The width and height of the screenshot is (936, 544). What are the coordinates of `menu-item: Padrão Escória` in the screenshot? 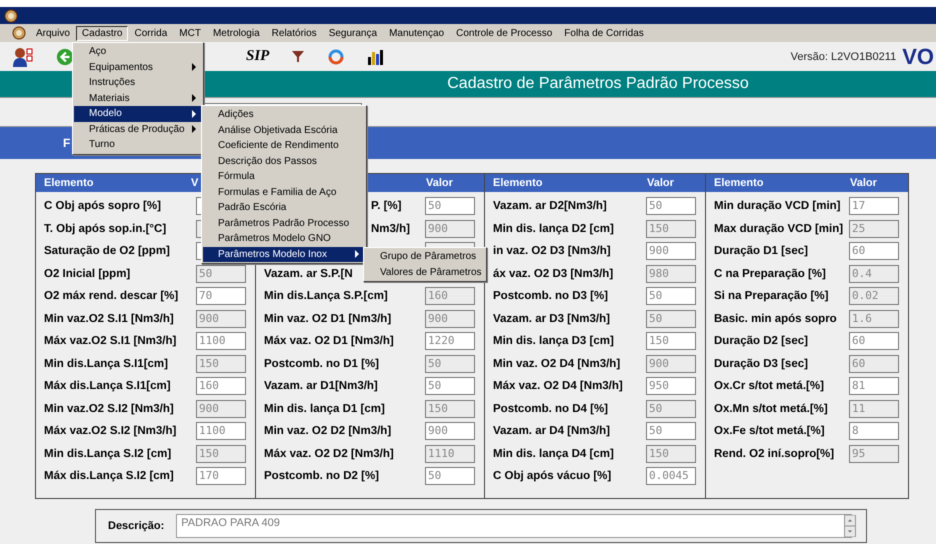 It's located at (284, 208).